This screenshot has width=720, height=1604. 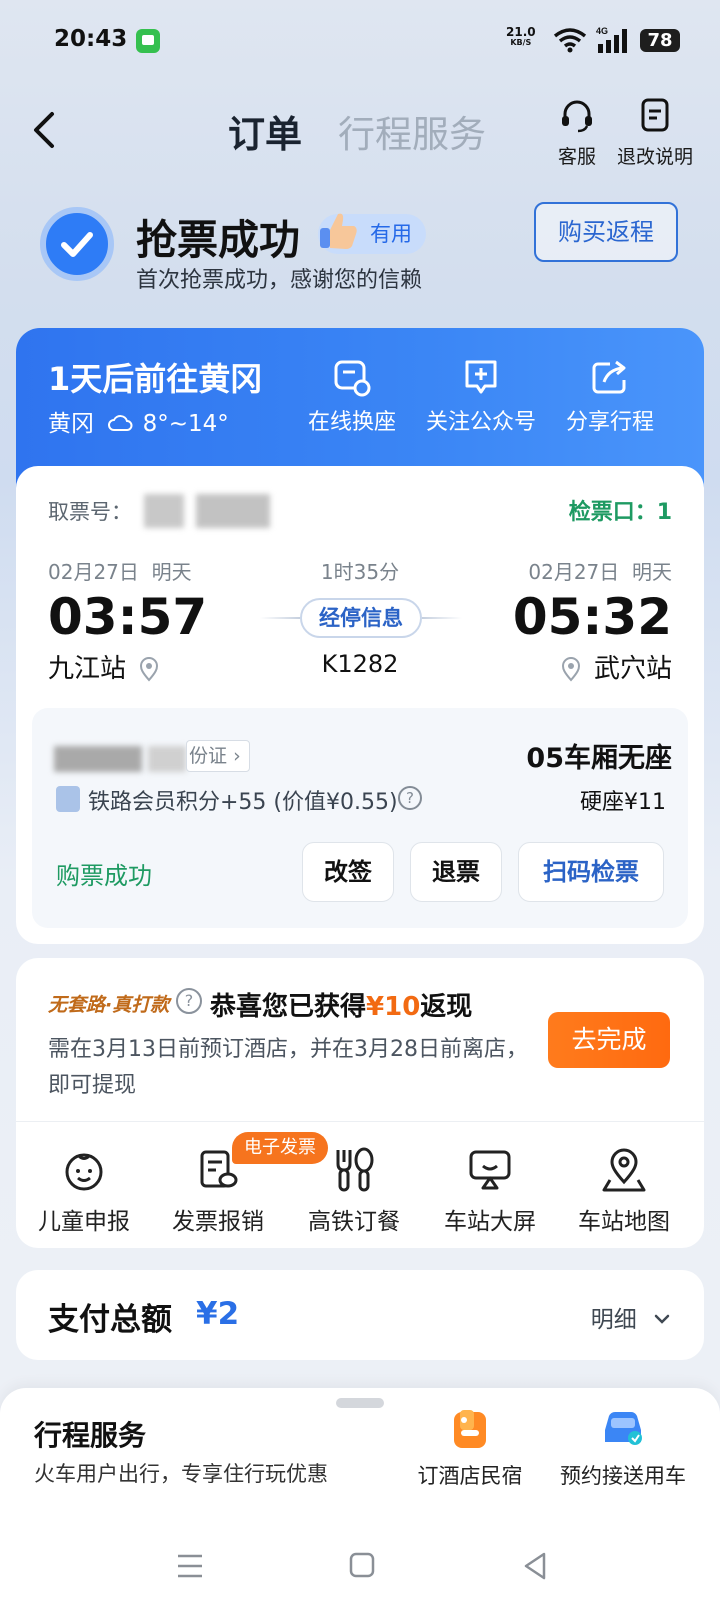 I want to click on map-pin-icon, so click(x=624, y=1170).